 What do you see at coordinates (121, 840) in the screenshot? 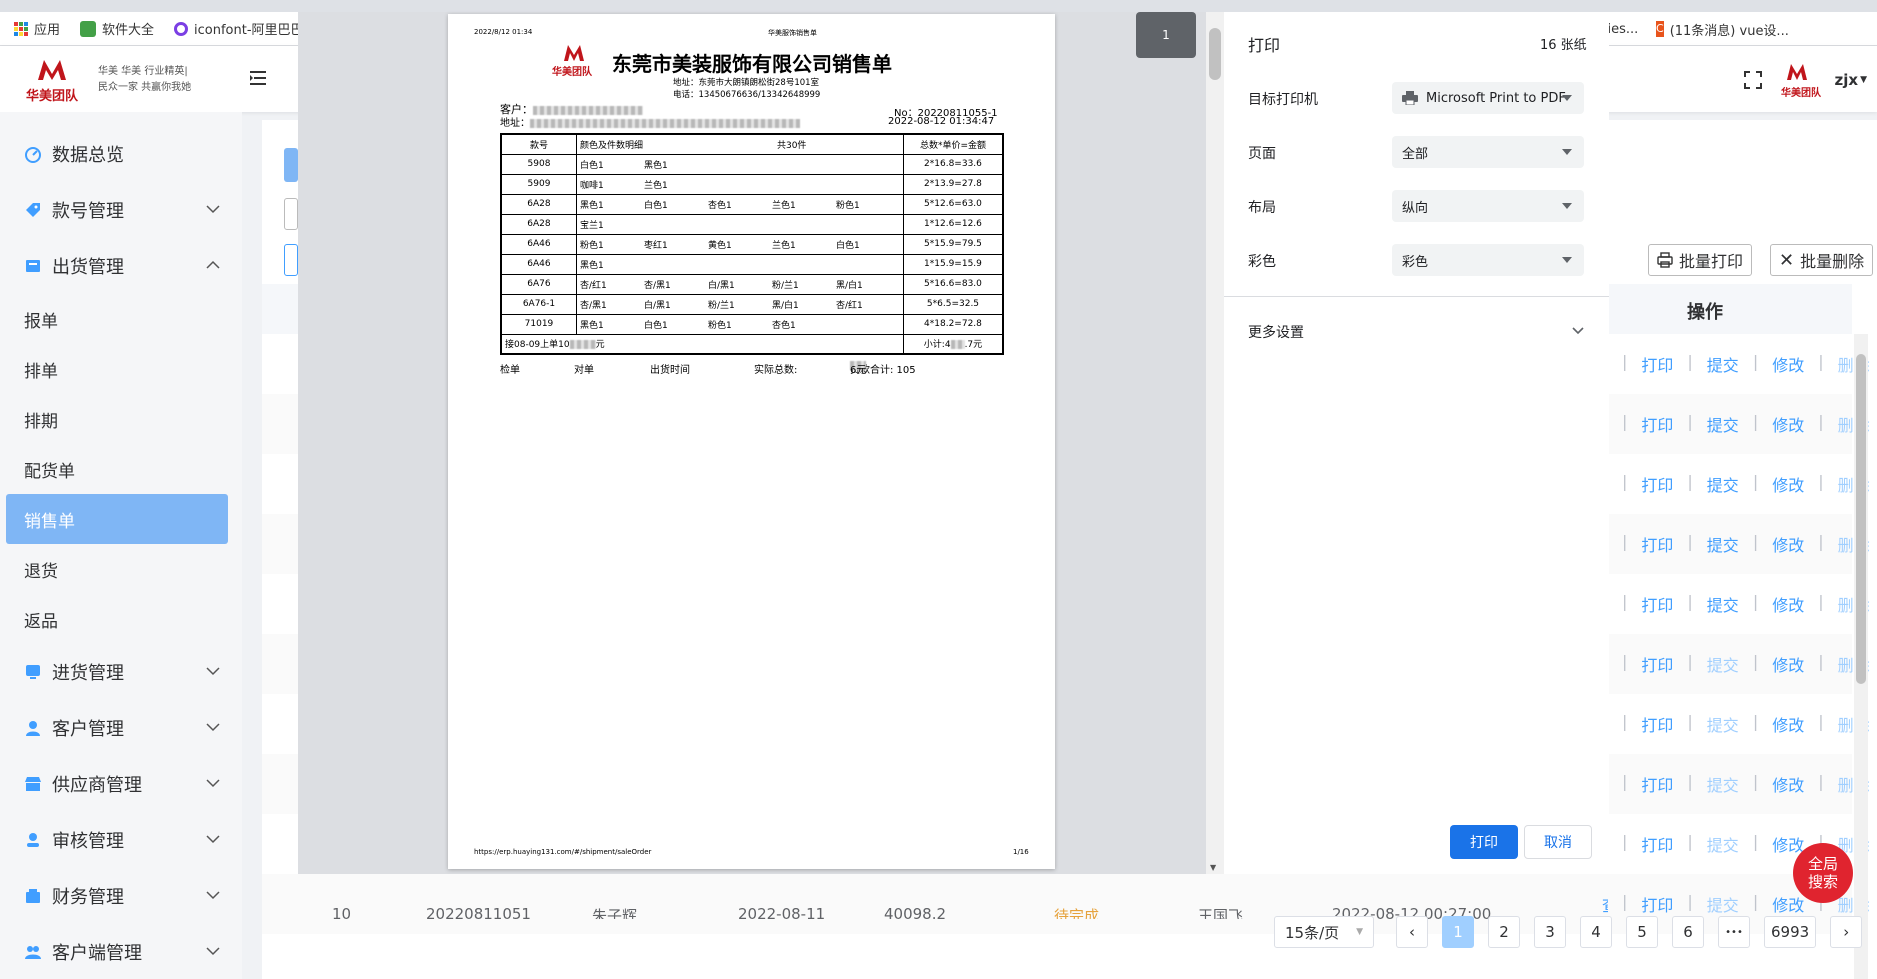
I see `sidebar-item-audit: 审核管理` at bounding box center [121, 840].